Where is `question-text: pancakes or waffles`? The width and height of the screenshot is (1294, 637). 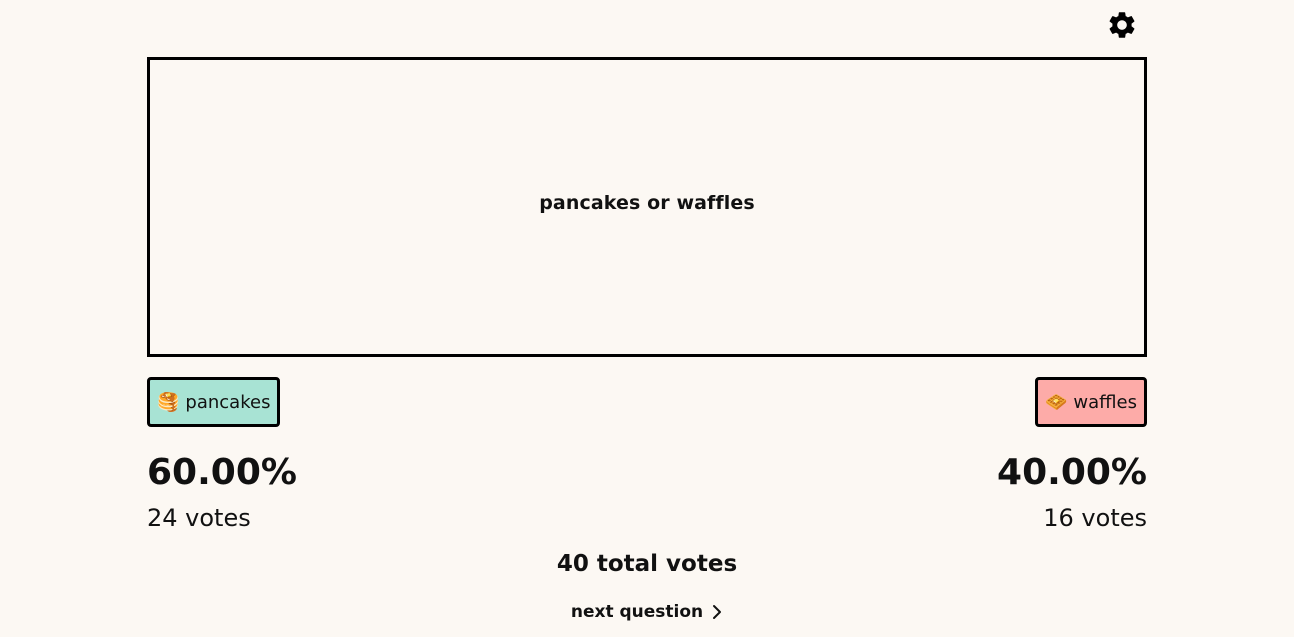 question-text: pancakes or waffles is located at coordinates (647, 203).